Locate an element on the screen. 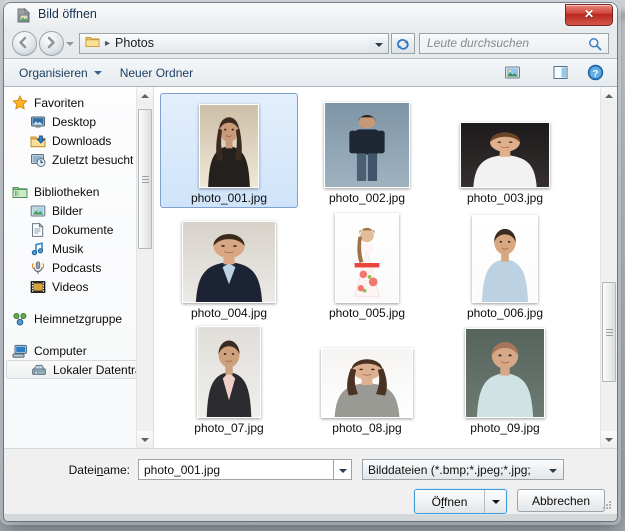  sidebar-group-bibliotheken: Bibliotheken is located at coordinates (78, 191).